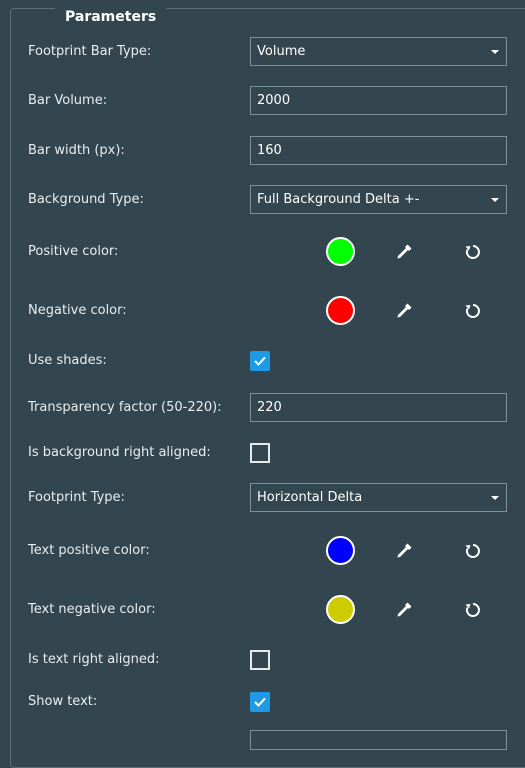  I want to click on text-positive-color-label: Text positive color:, so click(89, 550).